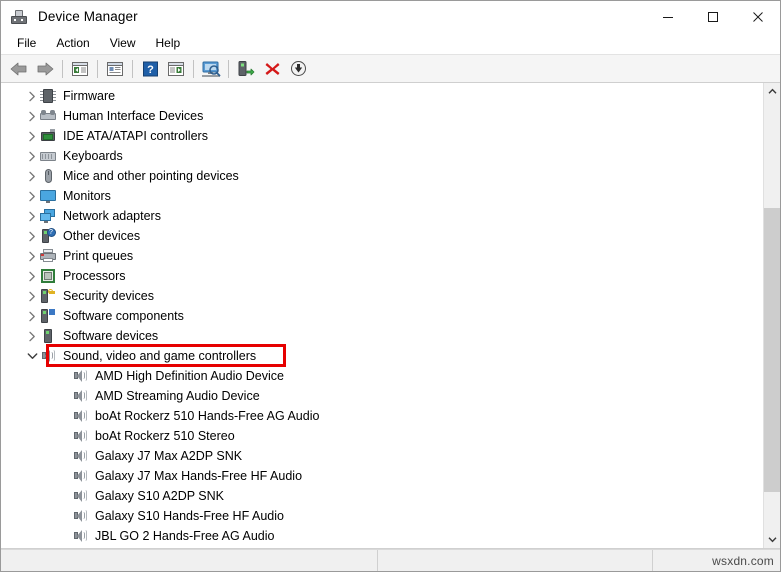 The width and height of the screenshot is (781, 572). Describe the element at coordinates (382, 376) in the screenshot. I see `tree-item: AMD High Definition Audio Device` at that location.